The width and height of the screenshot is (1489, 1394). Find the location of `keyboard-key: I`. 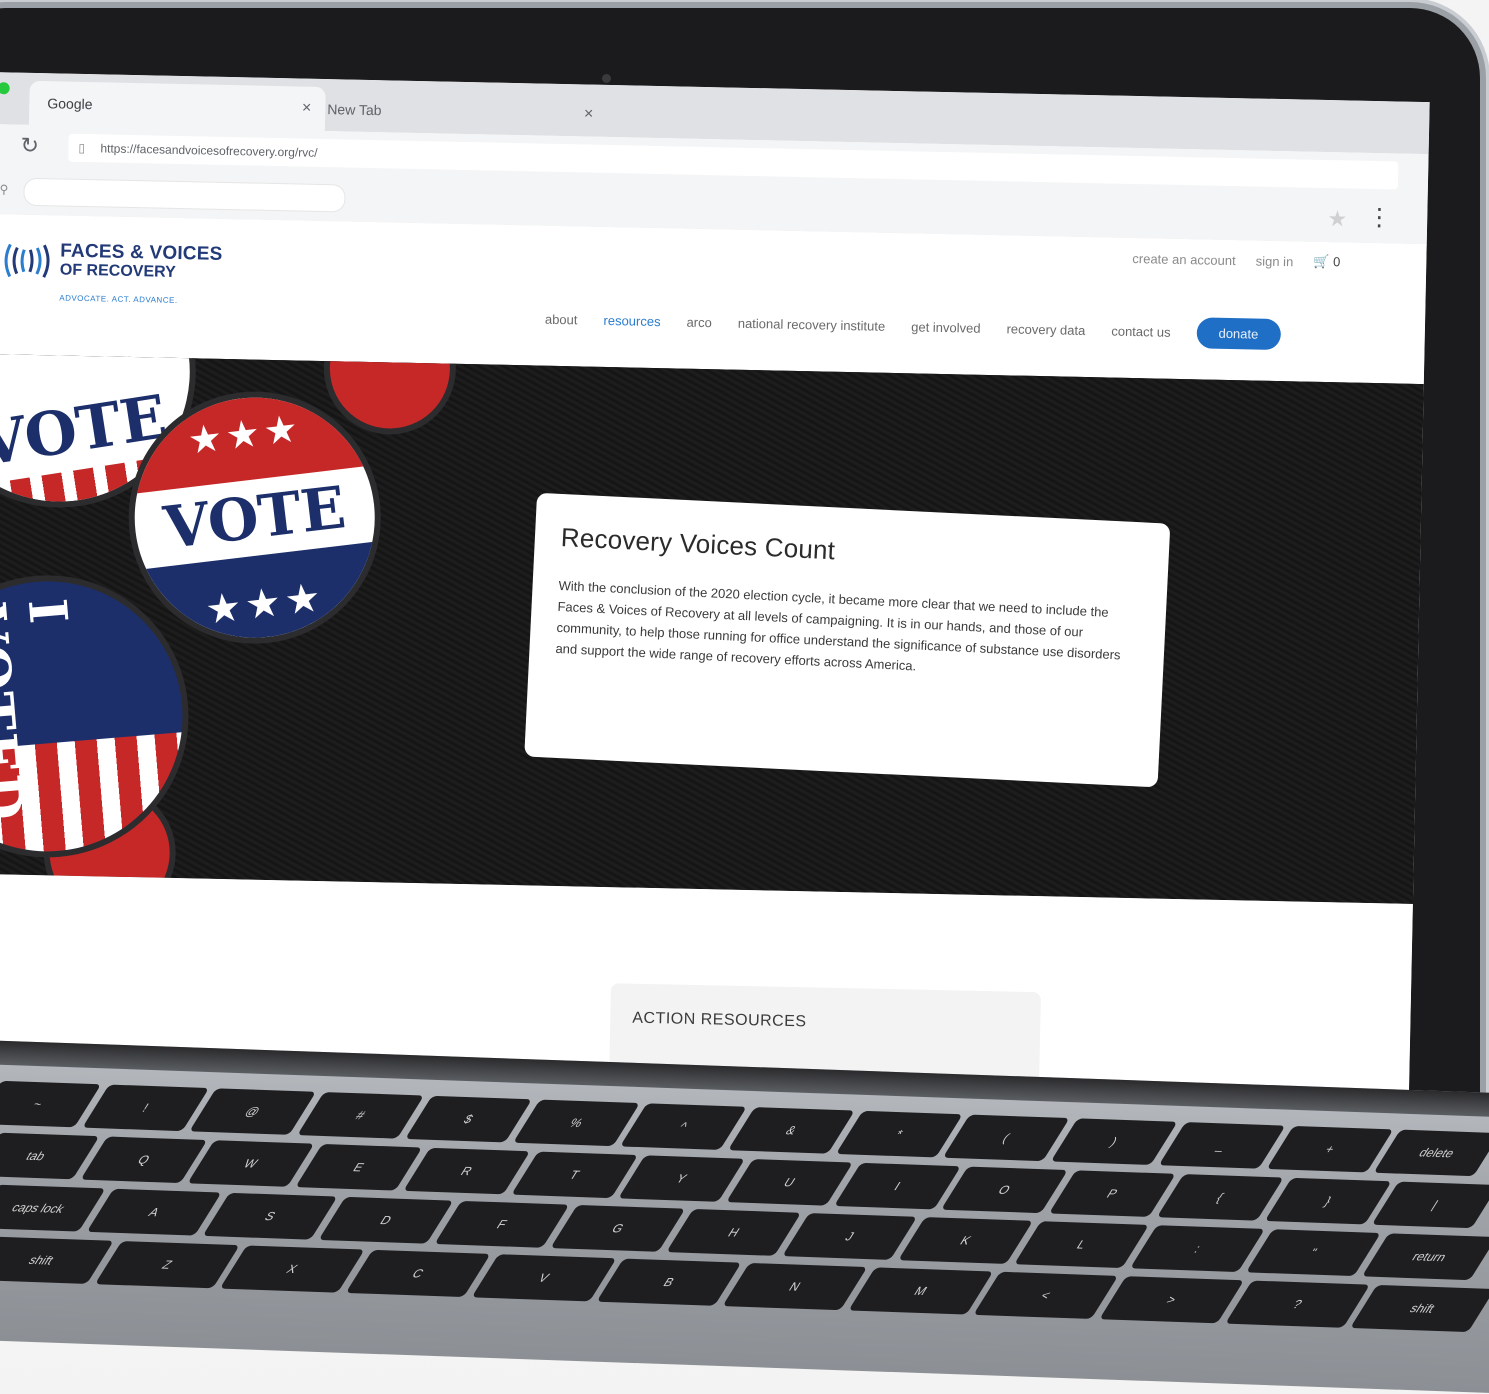

keyboard-key: I is located at coordinates (897, 1186).